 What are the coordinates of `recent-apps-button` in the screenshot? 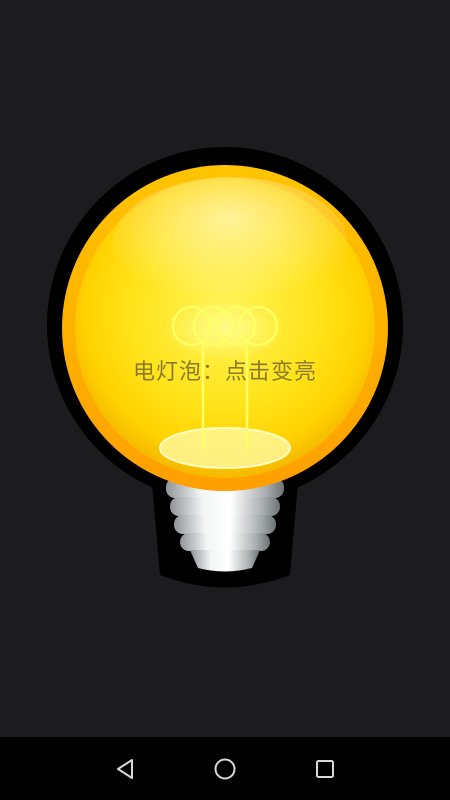 It's located at (325, 768).